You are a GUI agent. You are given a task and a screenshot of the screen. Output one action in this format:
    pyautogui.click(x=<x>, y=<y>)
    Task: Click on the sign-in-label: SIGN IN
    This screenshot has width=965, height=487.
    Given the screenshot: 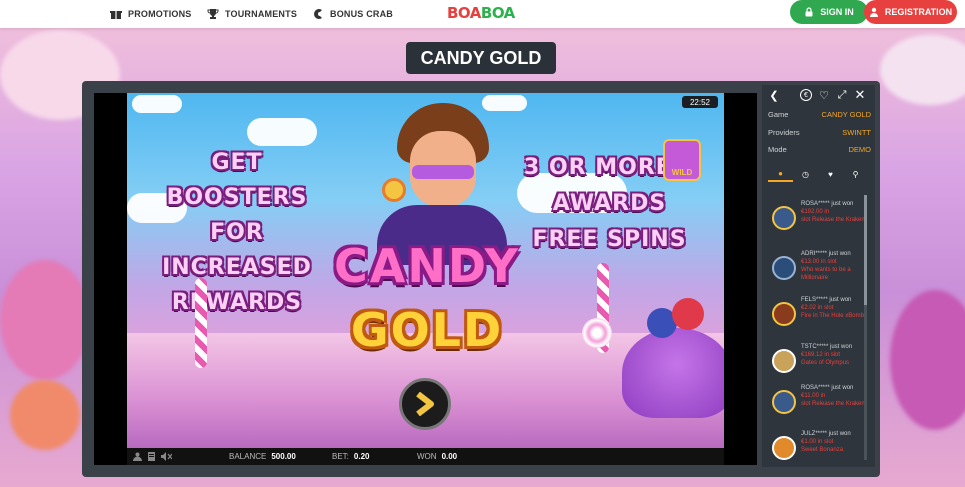 What is the action you would take?
    pyautogui.click(x=837, y=12)
    